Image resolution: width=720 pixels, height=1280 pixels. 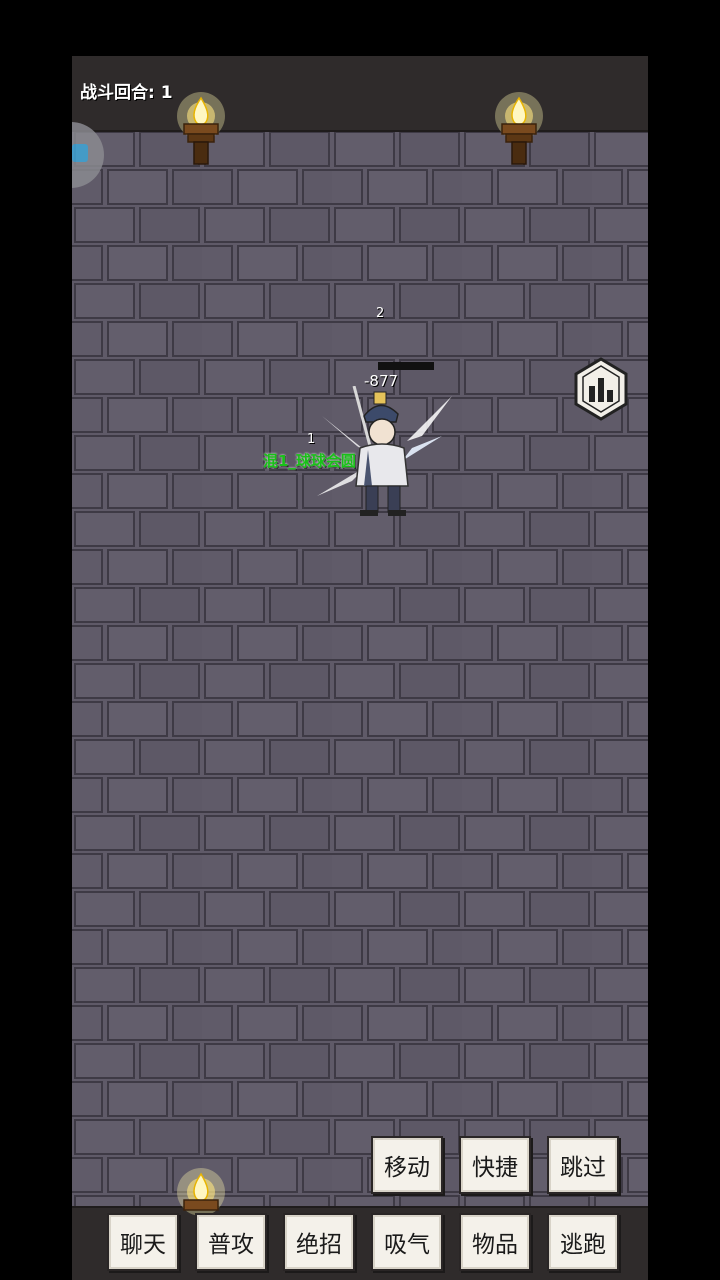 I want to click on chat-button: 聊天, so click(x=143, y=1242).